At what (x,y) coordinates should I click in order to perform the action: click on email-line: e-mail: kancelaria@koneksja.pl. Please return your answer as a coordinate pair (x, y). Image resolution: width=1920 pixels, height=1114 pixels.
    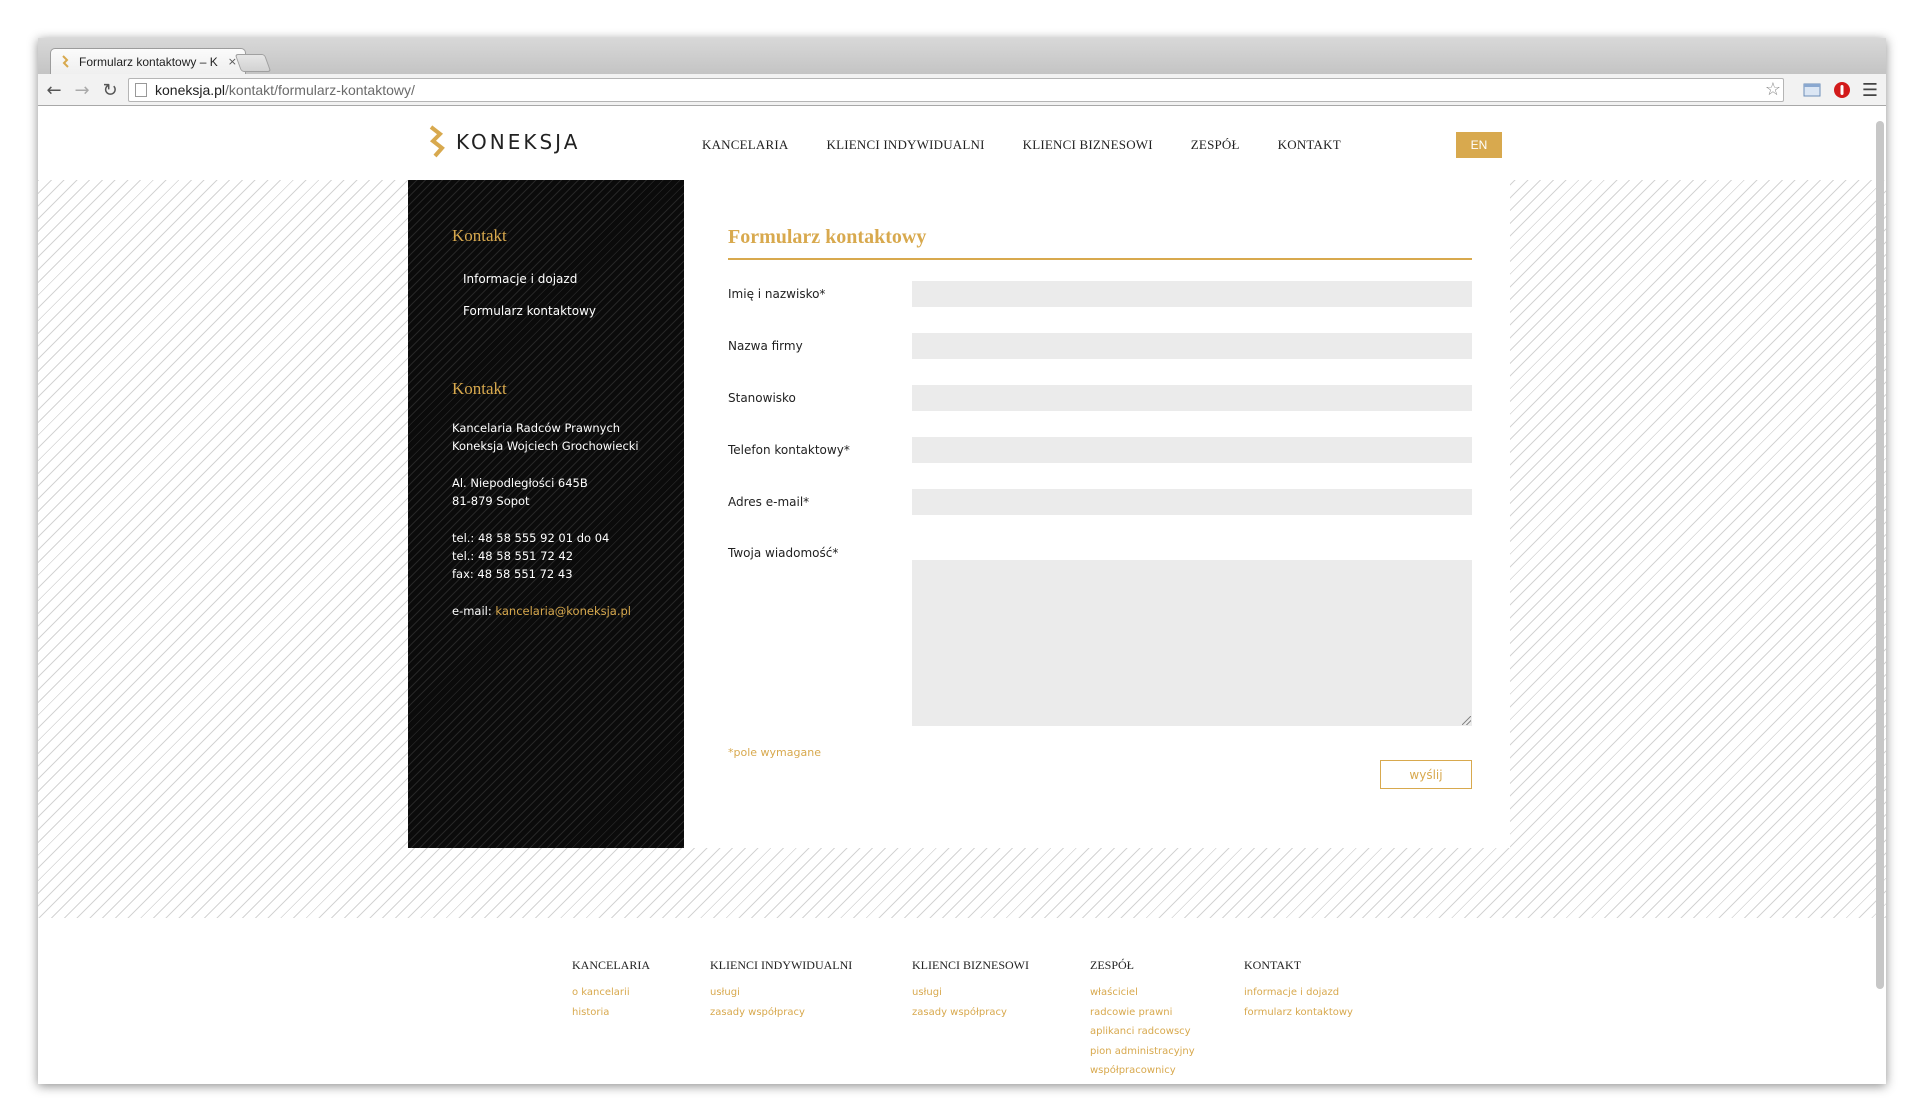
    Looking at the image, I should click on (541, 611).